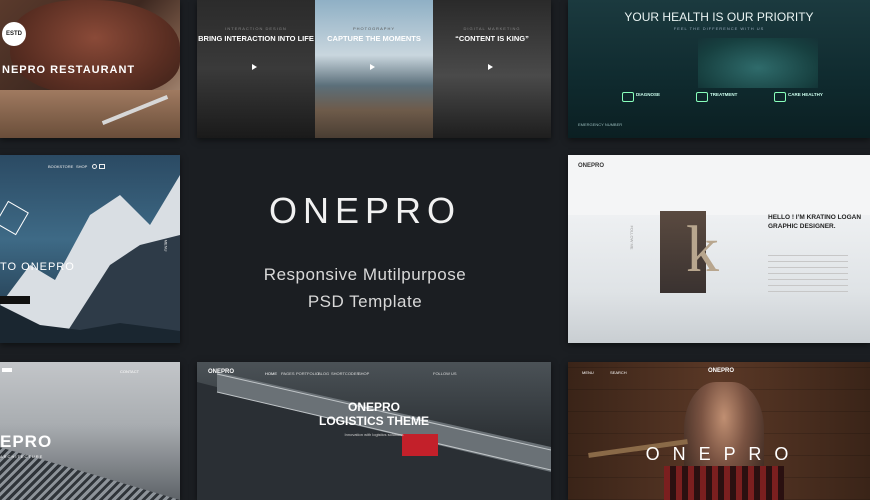 The image size is (870, 500). I want to click on mountain-nav-item-0: BOOKSTORE, so click(60, 166).